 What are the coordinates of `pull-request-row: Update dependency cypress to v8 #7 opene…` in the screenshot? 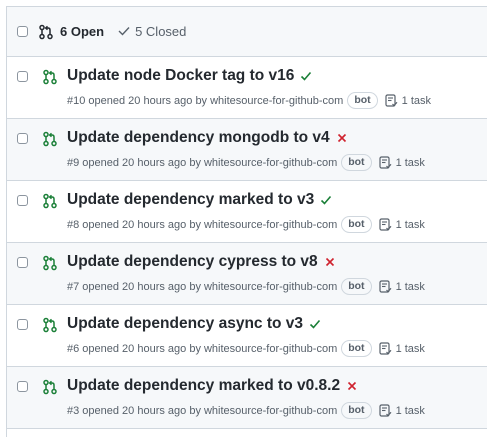 It's located at (247, 274).